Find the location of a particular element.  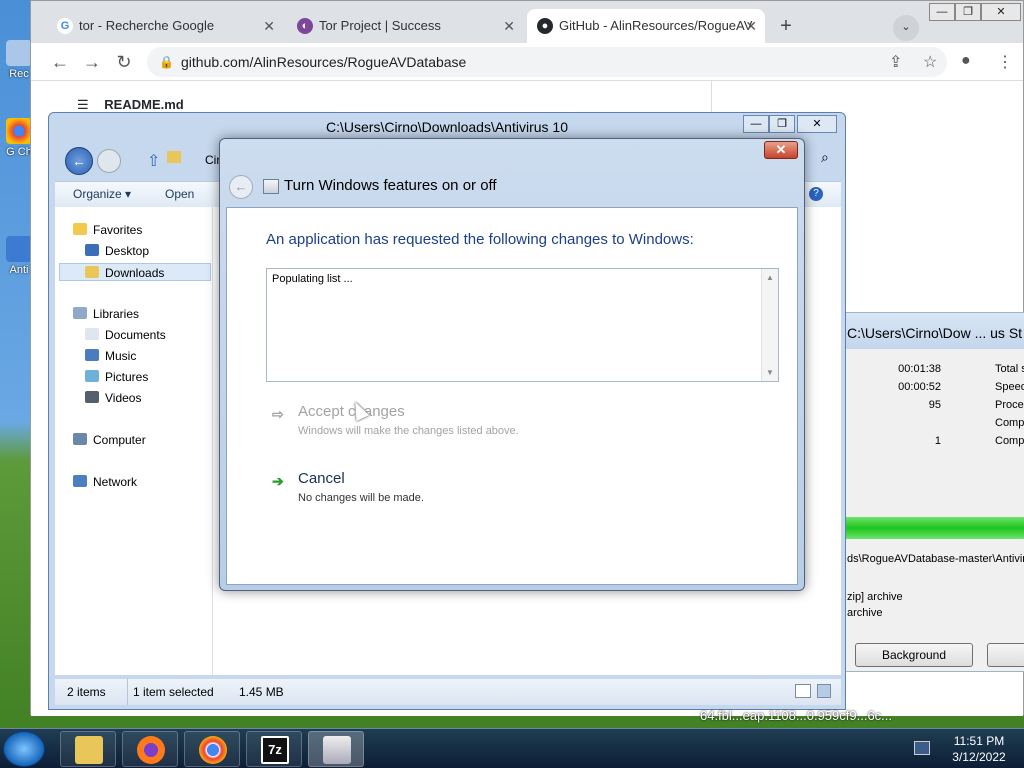

tab-tor-project: ◐ Tor Project | Success ✕ is located at coordinates (405, 26).